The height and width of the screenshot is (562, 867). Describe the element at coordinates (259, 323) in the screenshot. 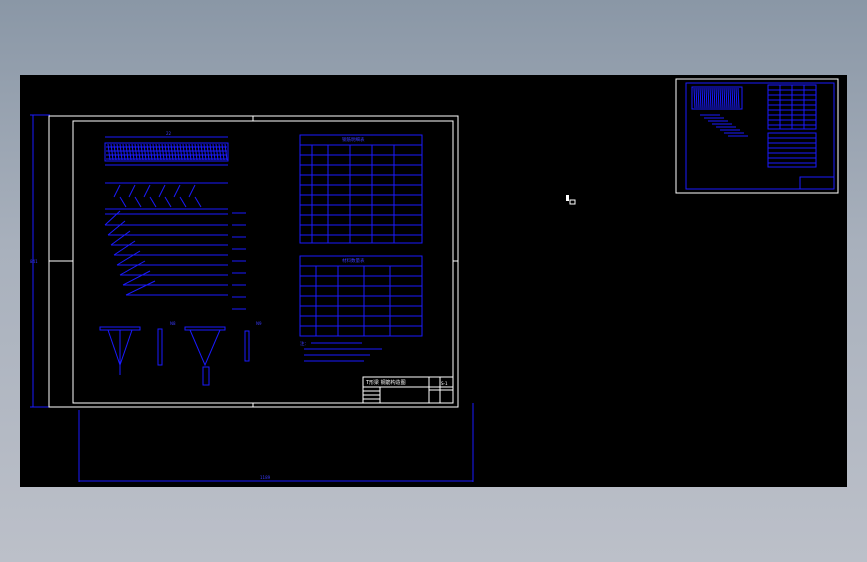

I see `svg-text: N9` at that location.